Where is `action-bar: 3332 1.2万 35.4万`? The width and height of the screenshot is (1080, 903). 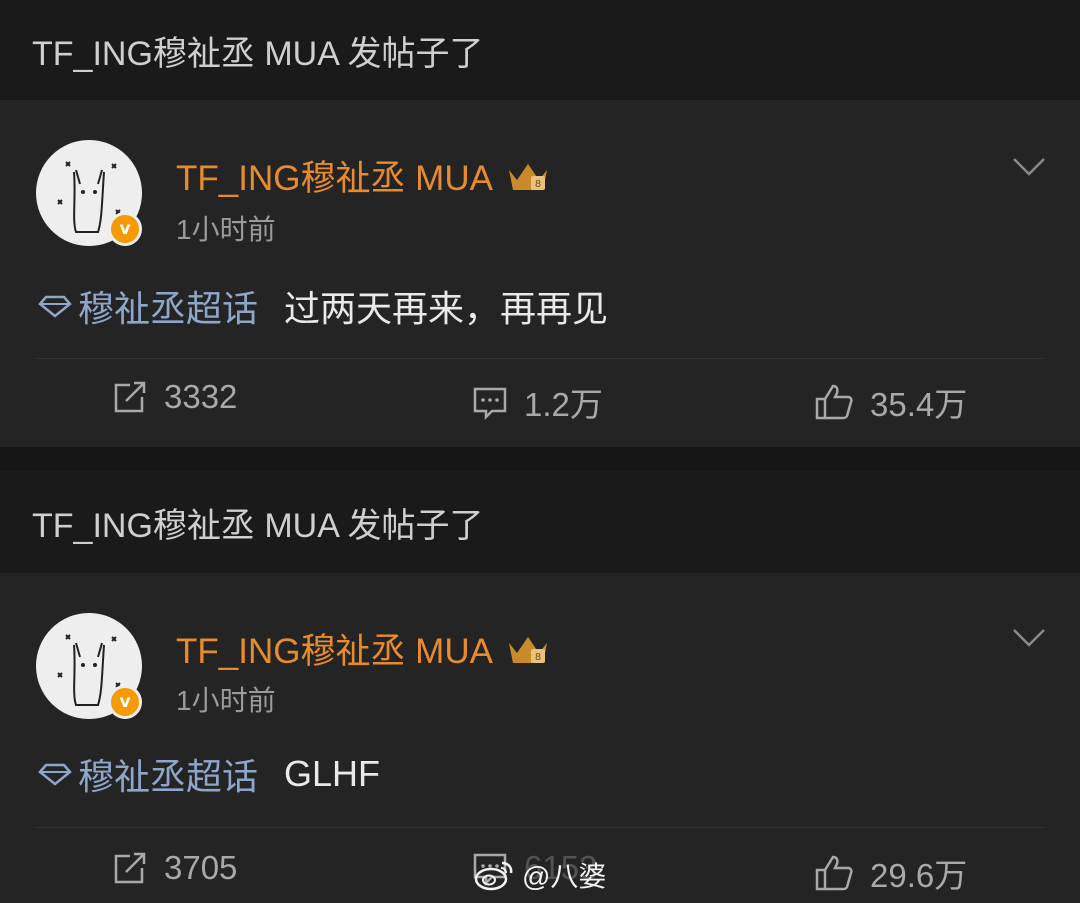
action-bar: 3332 1.2万 35.4万 is located at coordinates (540, 403).